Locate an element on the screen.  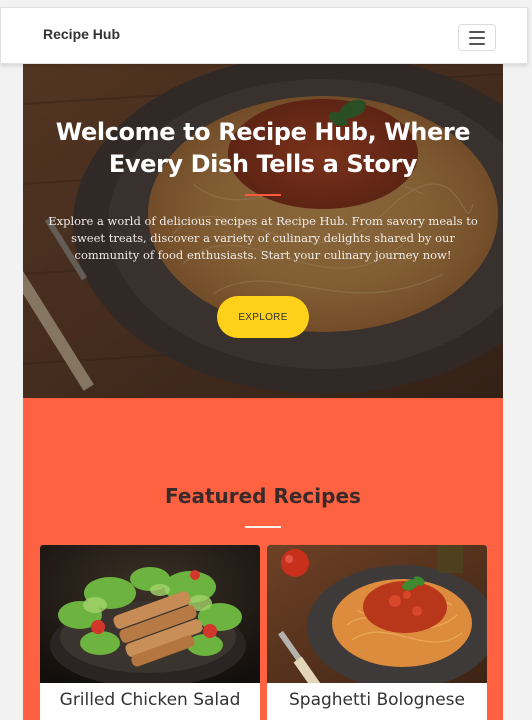
hamburger-menu-icon is located at coordinates (477, 31).